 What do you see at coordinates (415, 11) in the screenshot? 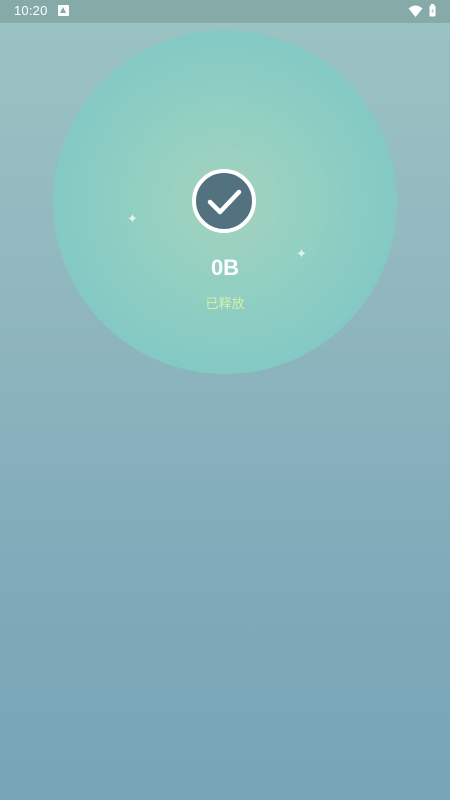
I see `wifi-icon` at bounding box center [415, 11].